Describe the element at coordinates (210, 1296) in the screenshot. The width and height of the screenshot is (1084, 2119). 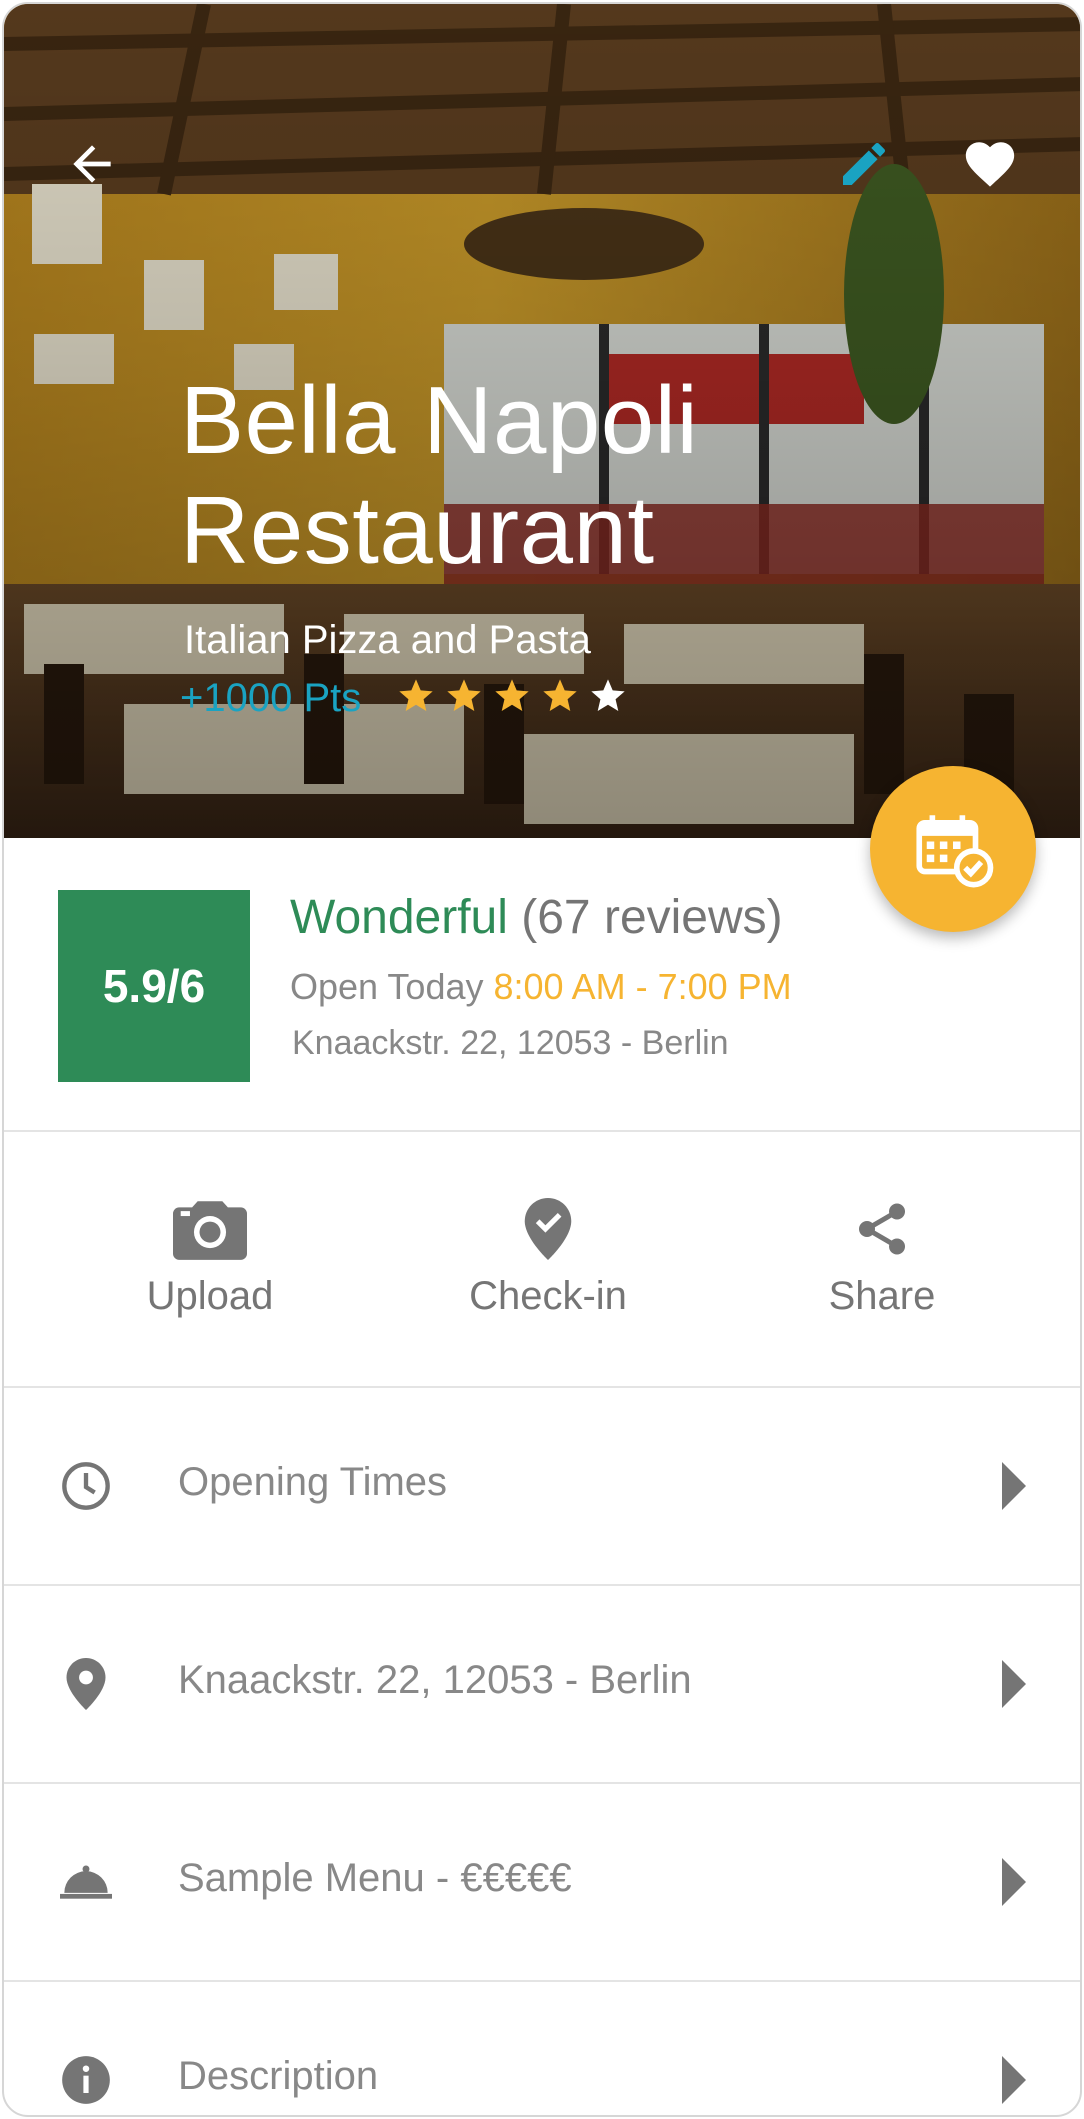
I see `upload-label: Upload` at that location.